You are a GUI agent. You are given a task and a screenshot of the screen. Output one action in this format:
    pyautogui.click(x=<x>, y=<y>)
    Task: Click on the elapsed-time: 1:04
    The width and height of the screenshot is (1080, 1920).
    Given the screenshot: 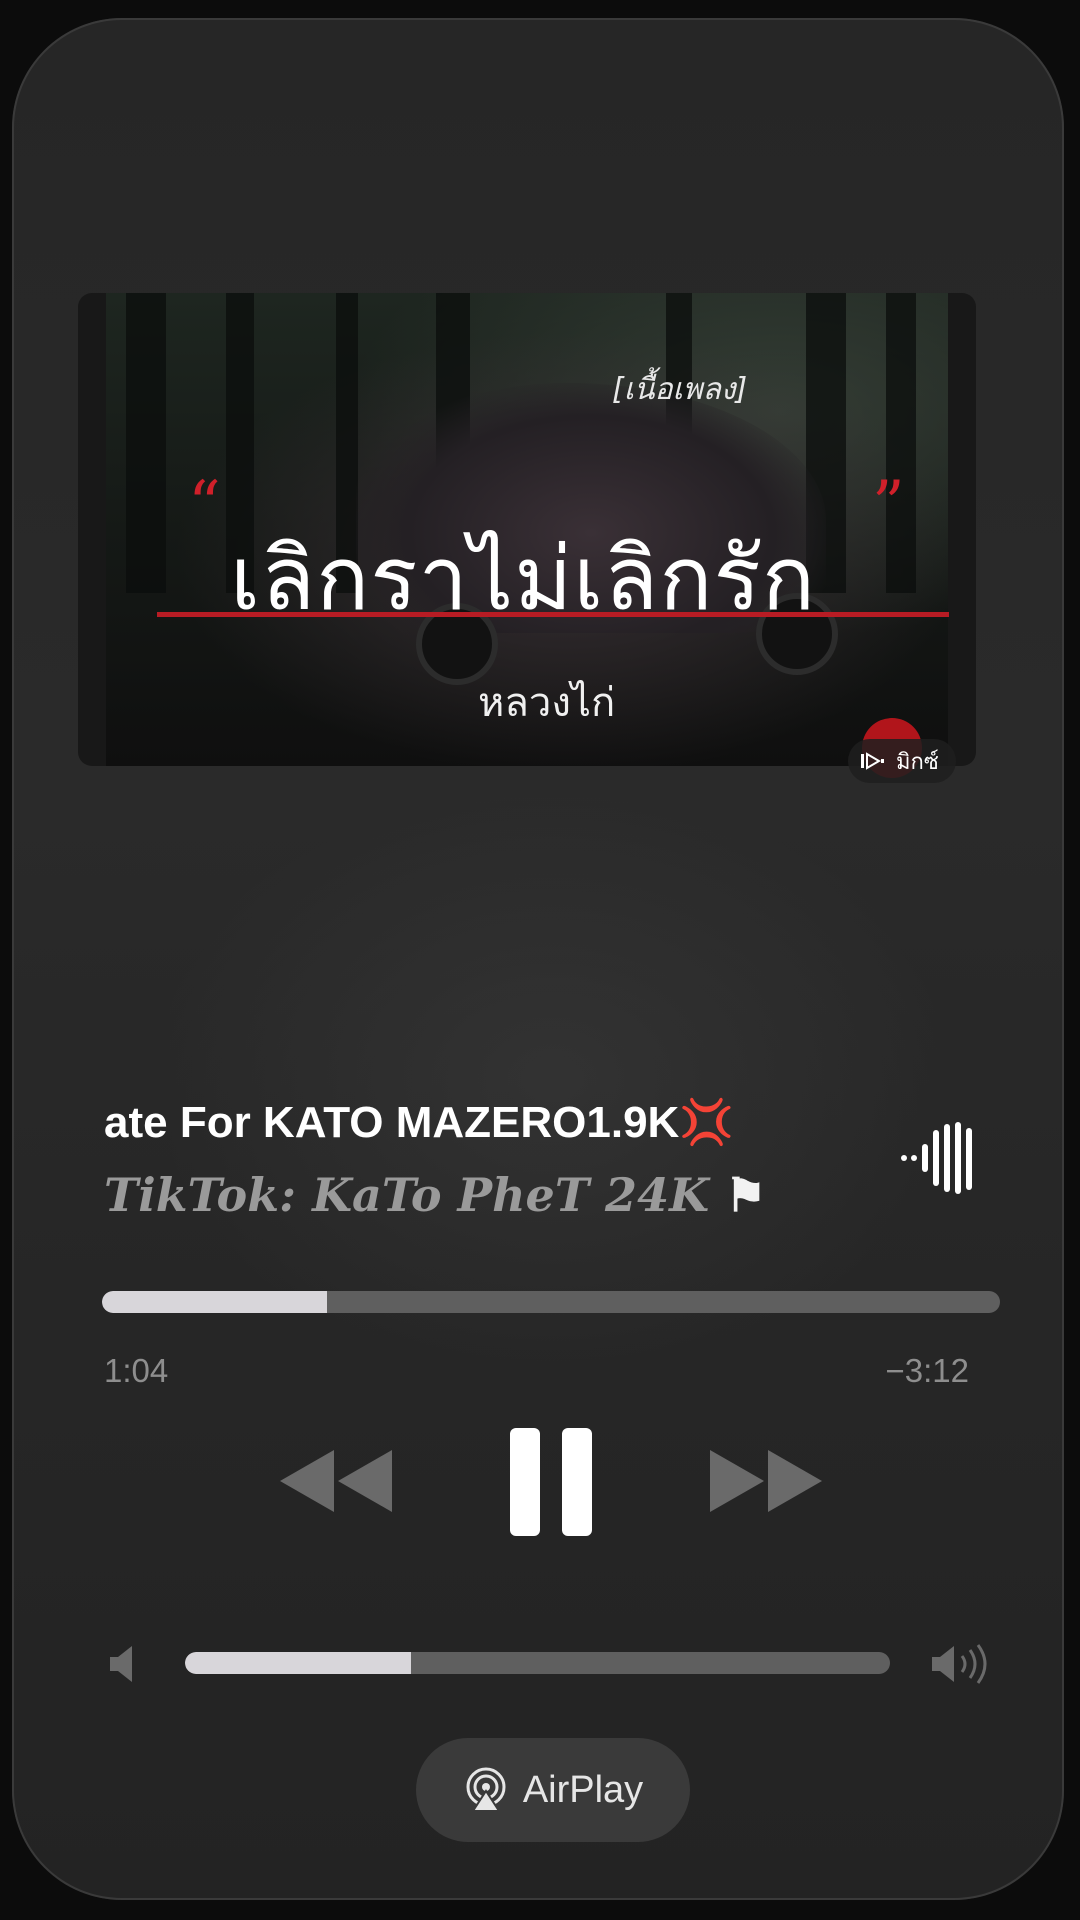 What is the action you would take?
    pyautogui.click(x=136, y=1370)
    